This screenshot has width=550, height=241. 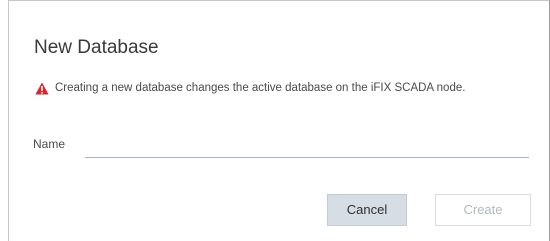 I want to click on name-input, so click(x=307, y=147).